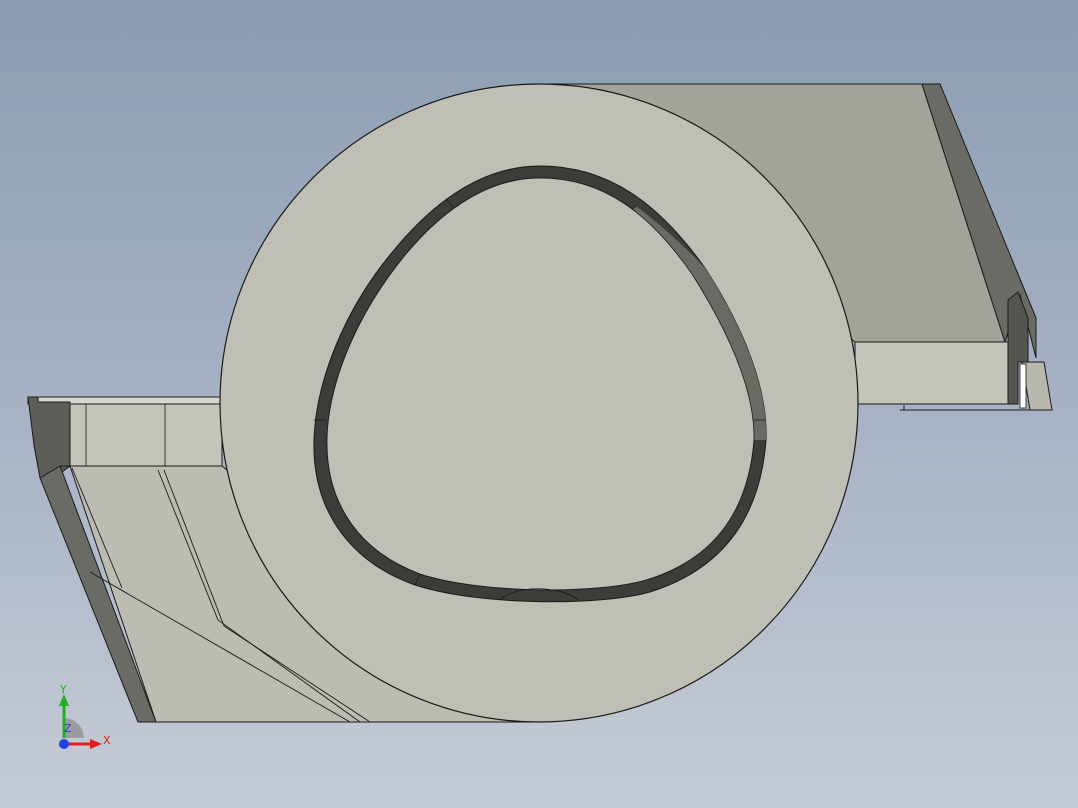  What do you see at coordinates (64, 744) in the screenshot?
I see `triad-z-axis-dot` at bounding box center [64, 744].